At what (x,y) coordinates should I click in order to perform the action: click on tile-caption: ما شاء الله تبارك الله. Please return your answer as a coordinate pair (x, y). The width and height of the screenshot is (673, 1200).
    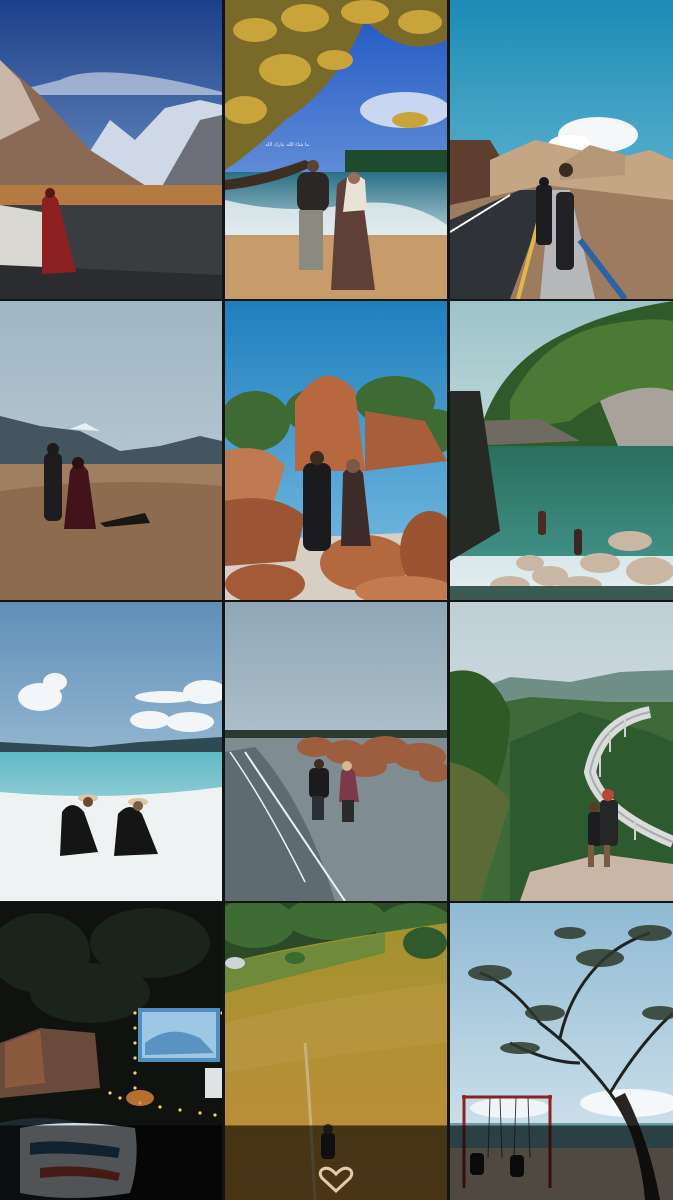
    Looking at the image, I should click on (287, 145).